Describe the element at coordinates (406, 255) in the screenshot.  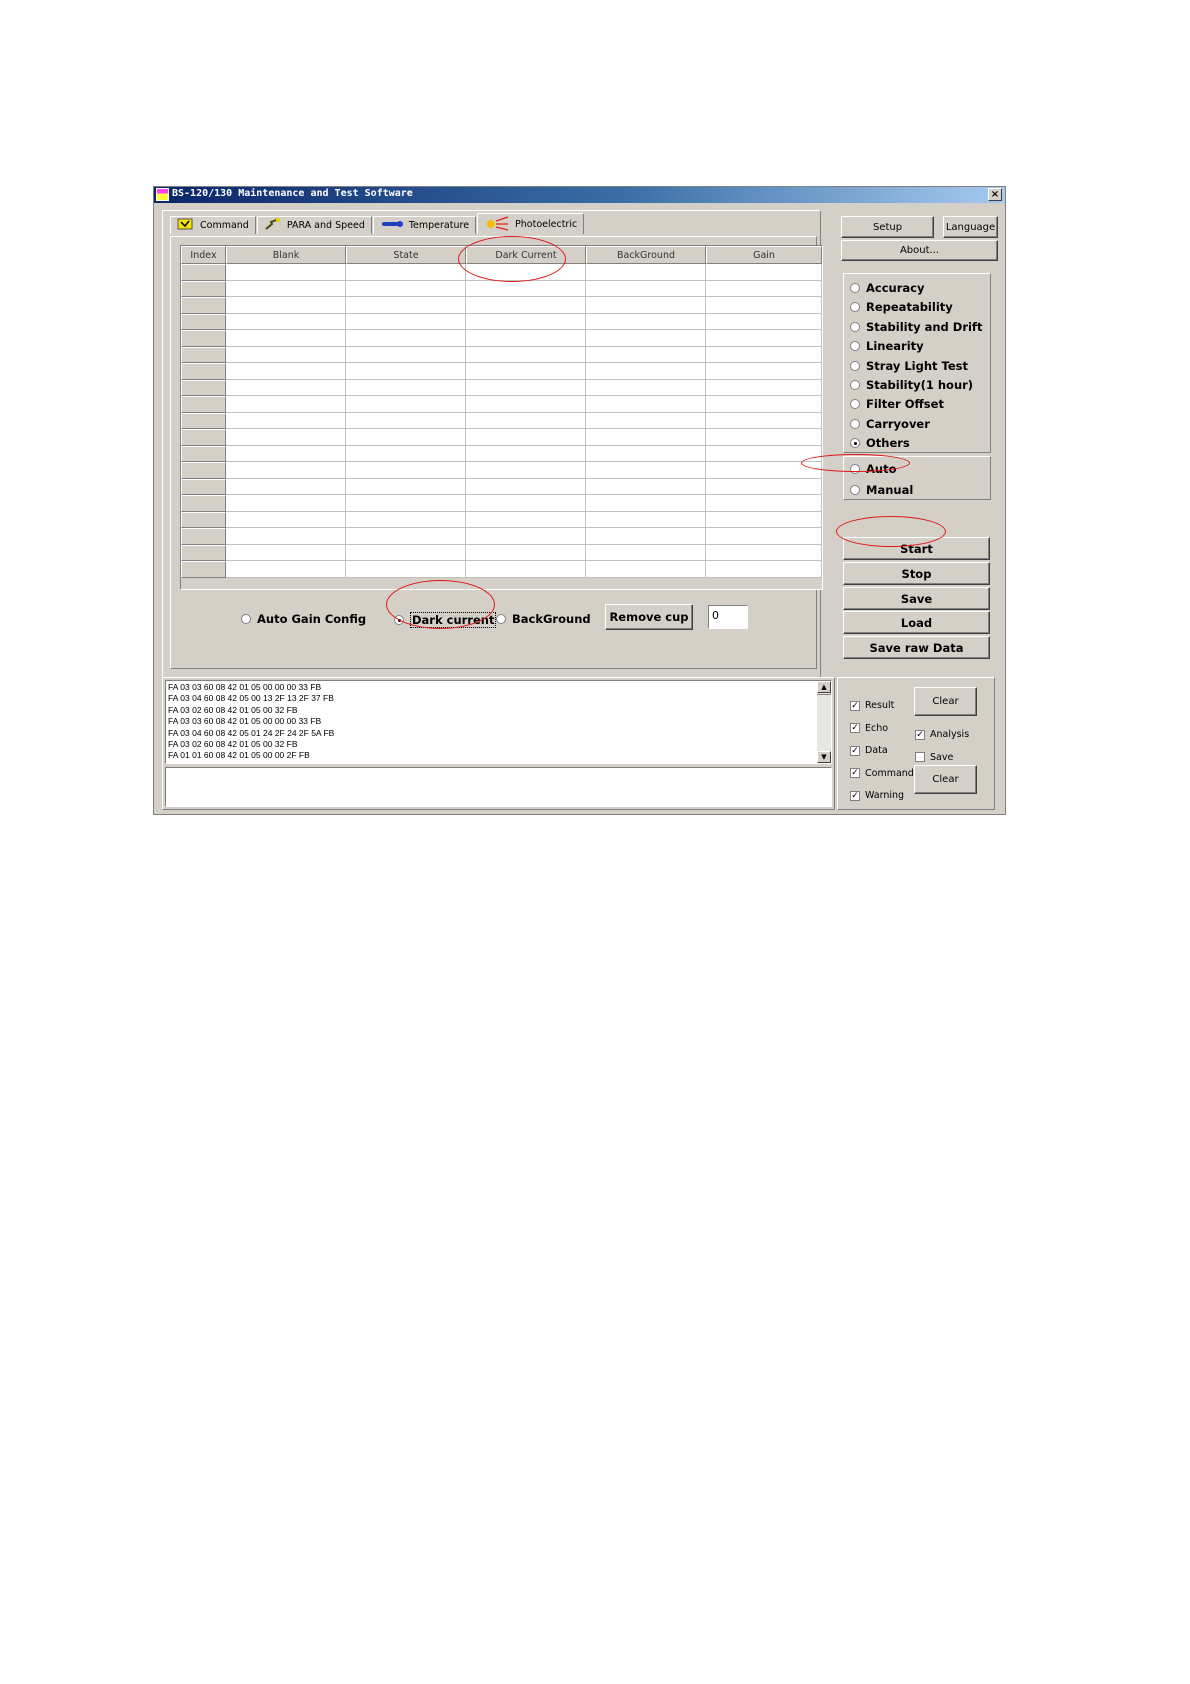
I see `column-header-state: State` at that location.